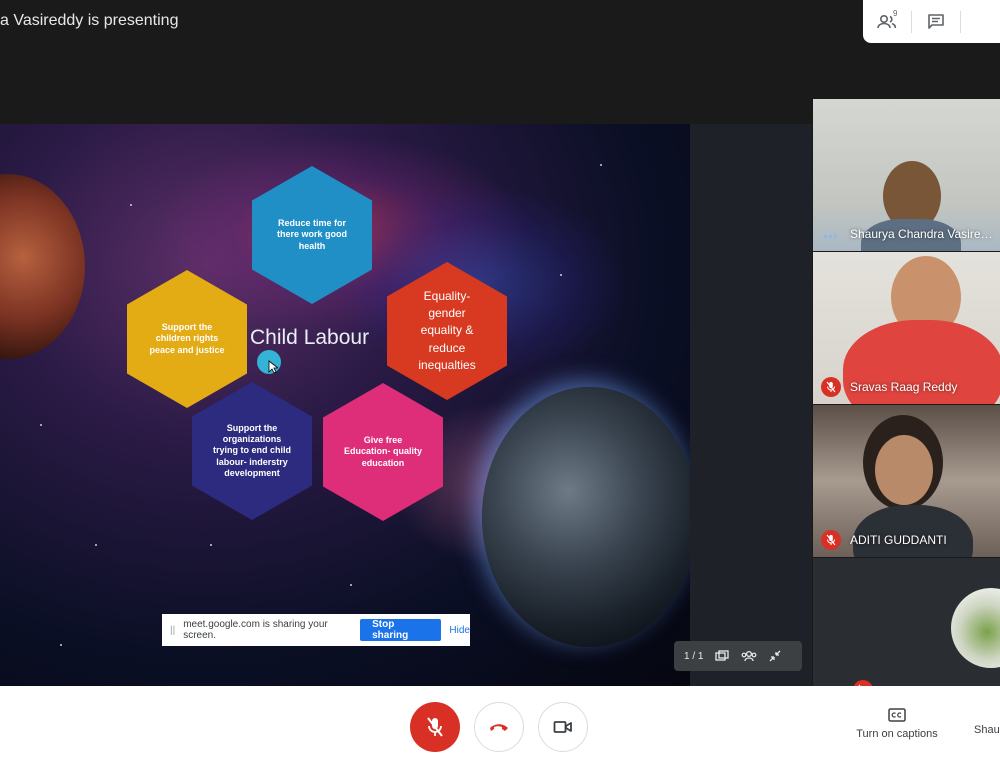 This screenshot has width=1000, height=766. I want to click on speaking-indicator, so click(830, 236).